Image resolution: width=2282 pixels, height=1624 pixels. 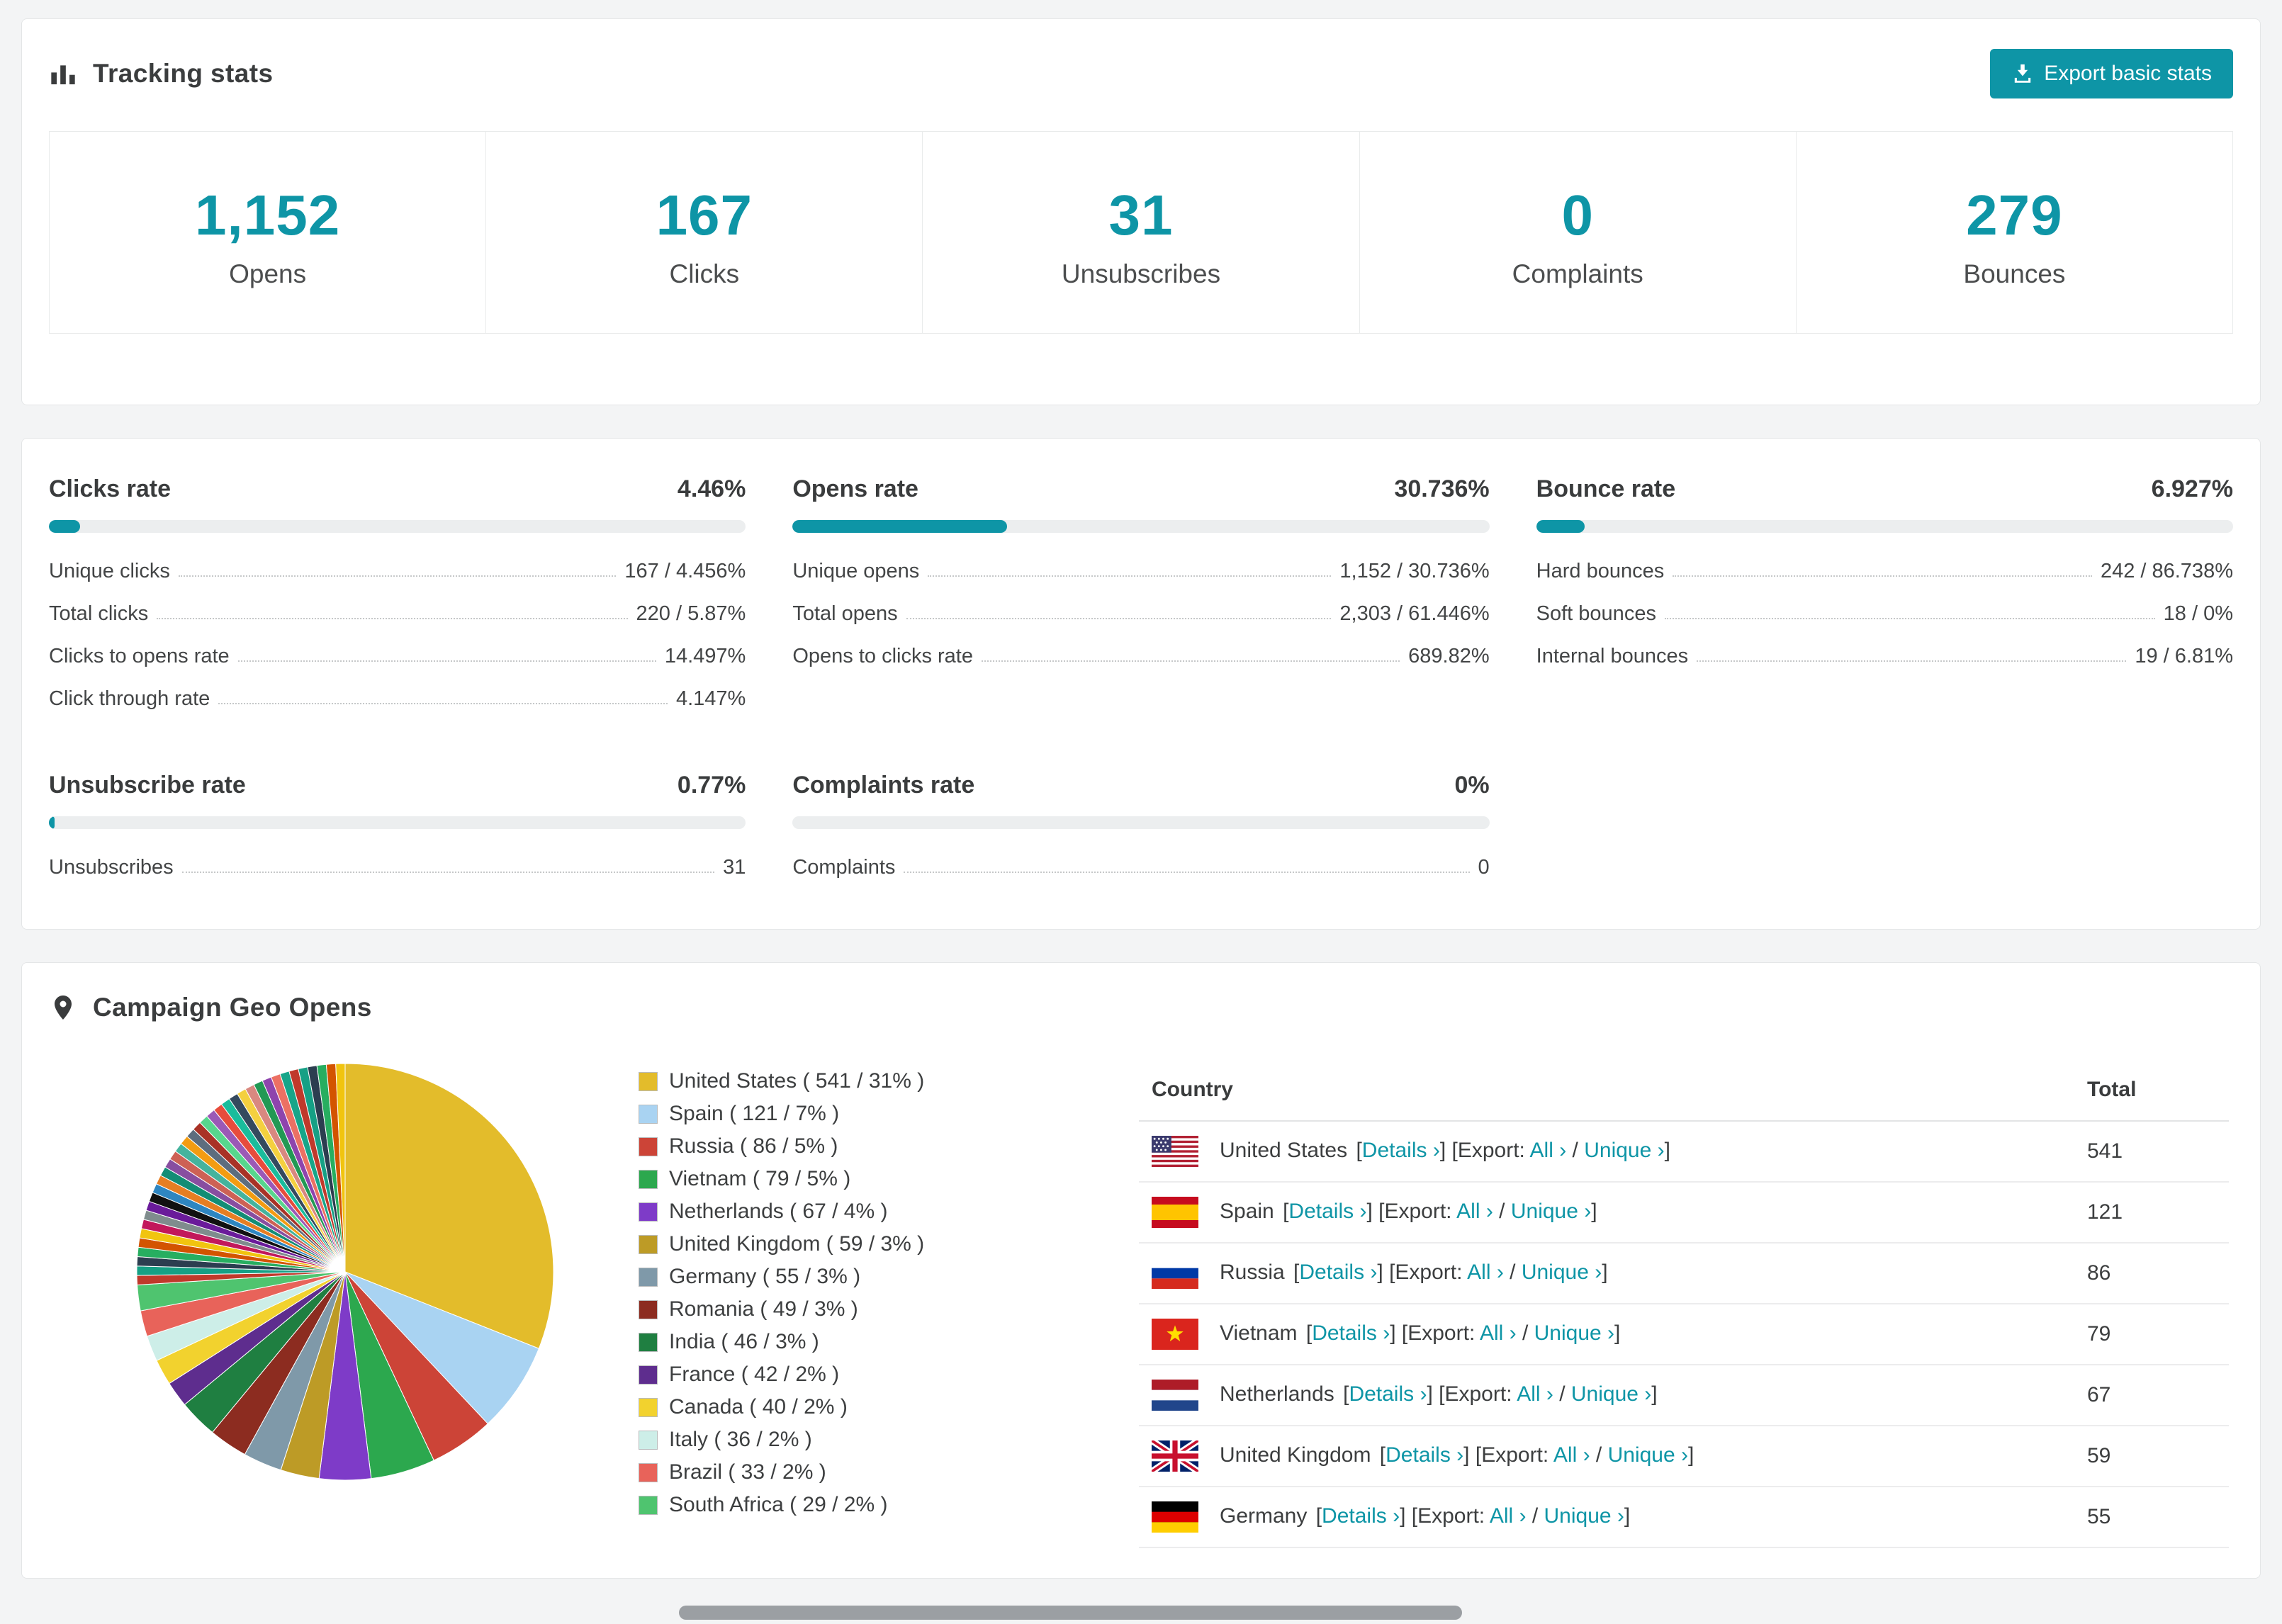 I want to click on tracking-stats-title: Tracking stats, so click(x=161, y=74).